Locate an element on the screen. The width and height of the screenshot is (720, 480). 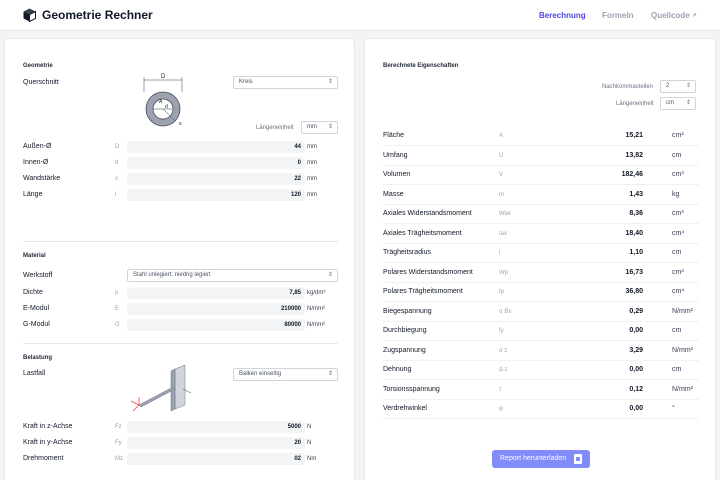
download-report-label: Report herunterladen is located at coordinates (533, 458).